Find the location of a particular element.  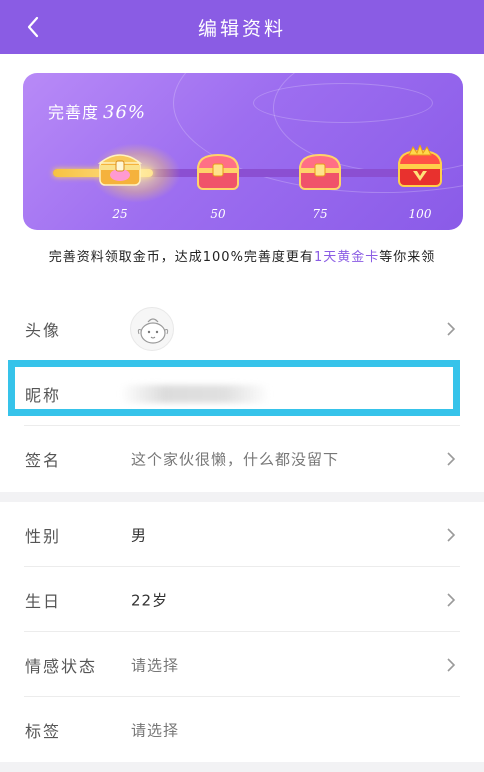

page-title: 编辑资料 is located at coordinates (241, 28).